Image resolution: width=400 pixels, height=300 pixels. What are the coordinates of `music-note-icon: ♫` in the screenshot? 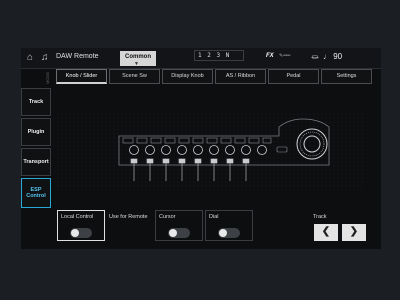 It's located at (45, 58).